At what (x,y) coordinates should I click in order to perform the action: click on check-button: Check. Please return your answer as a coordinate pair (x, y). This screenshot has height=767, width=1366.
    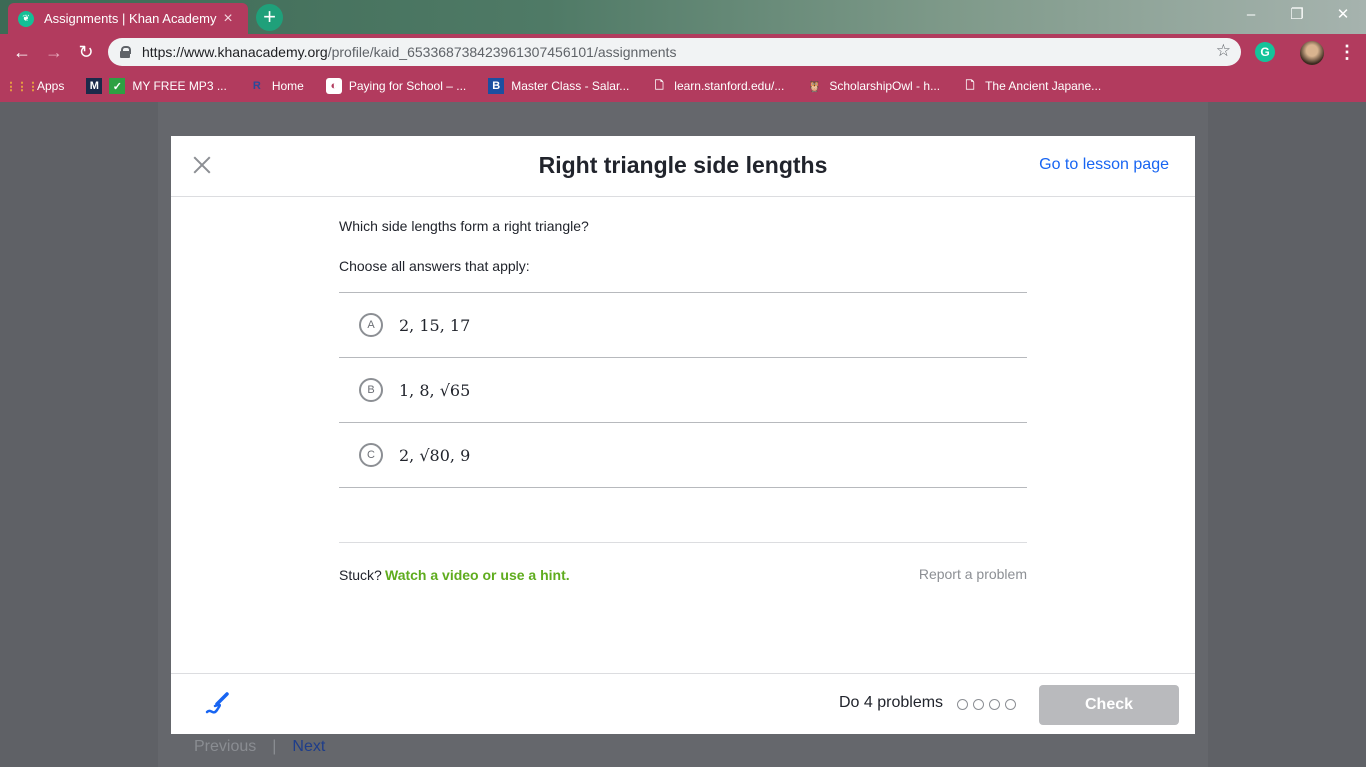
    Looking at the image, I should click on (1109, 705).